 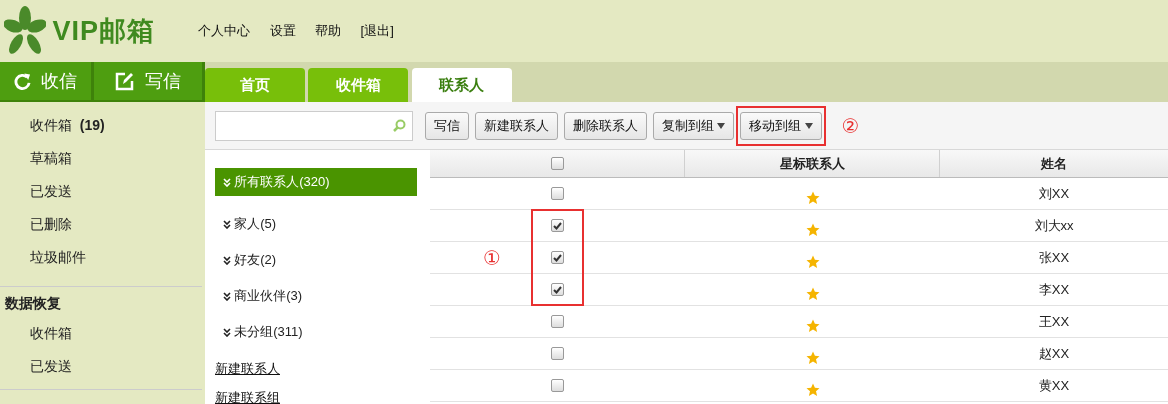 I want to click on folder-item: 草稿箱, so click(x=101, y=158).